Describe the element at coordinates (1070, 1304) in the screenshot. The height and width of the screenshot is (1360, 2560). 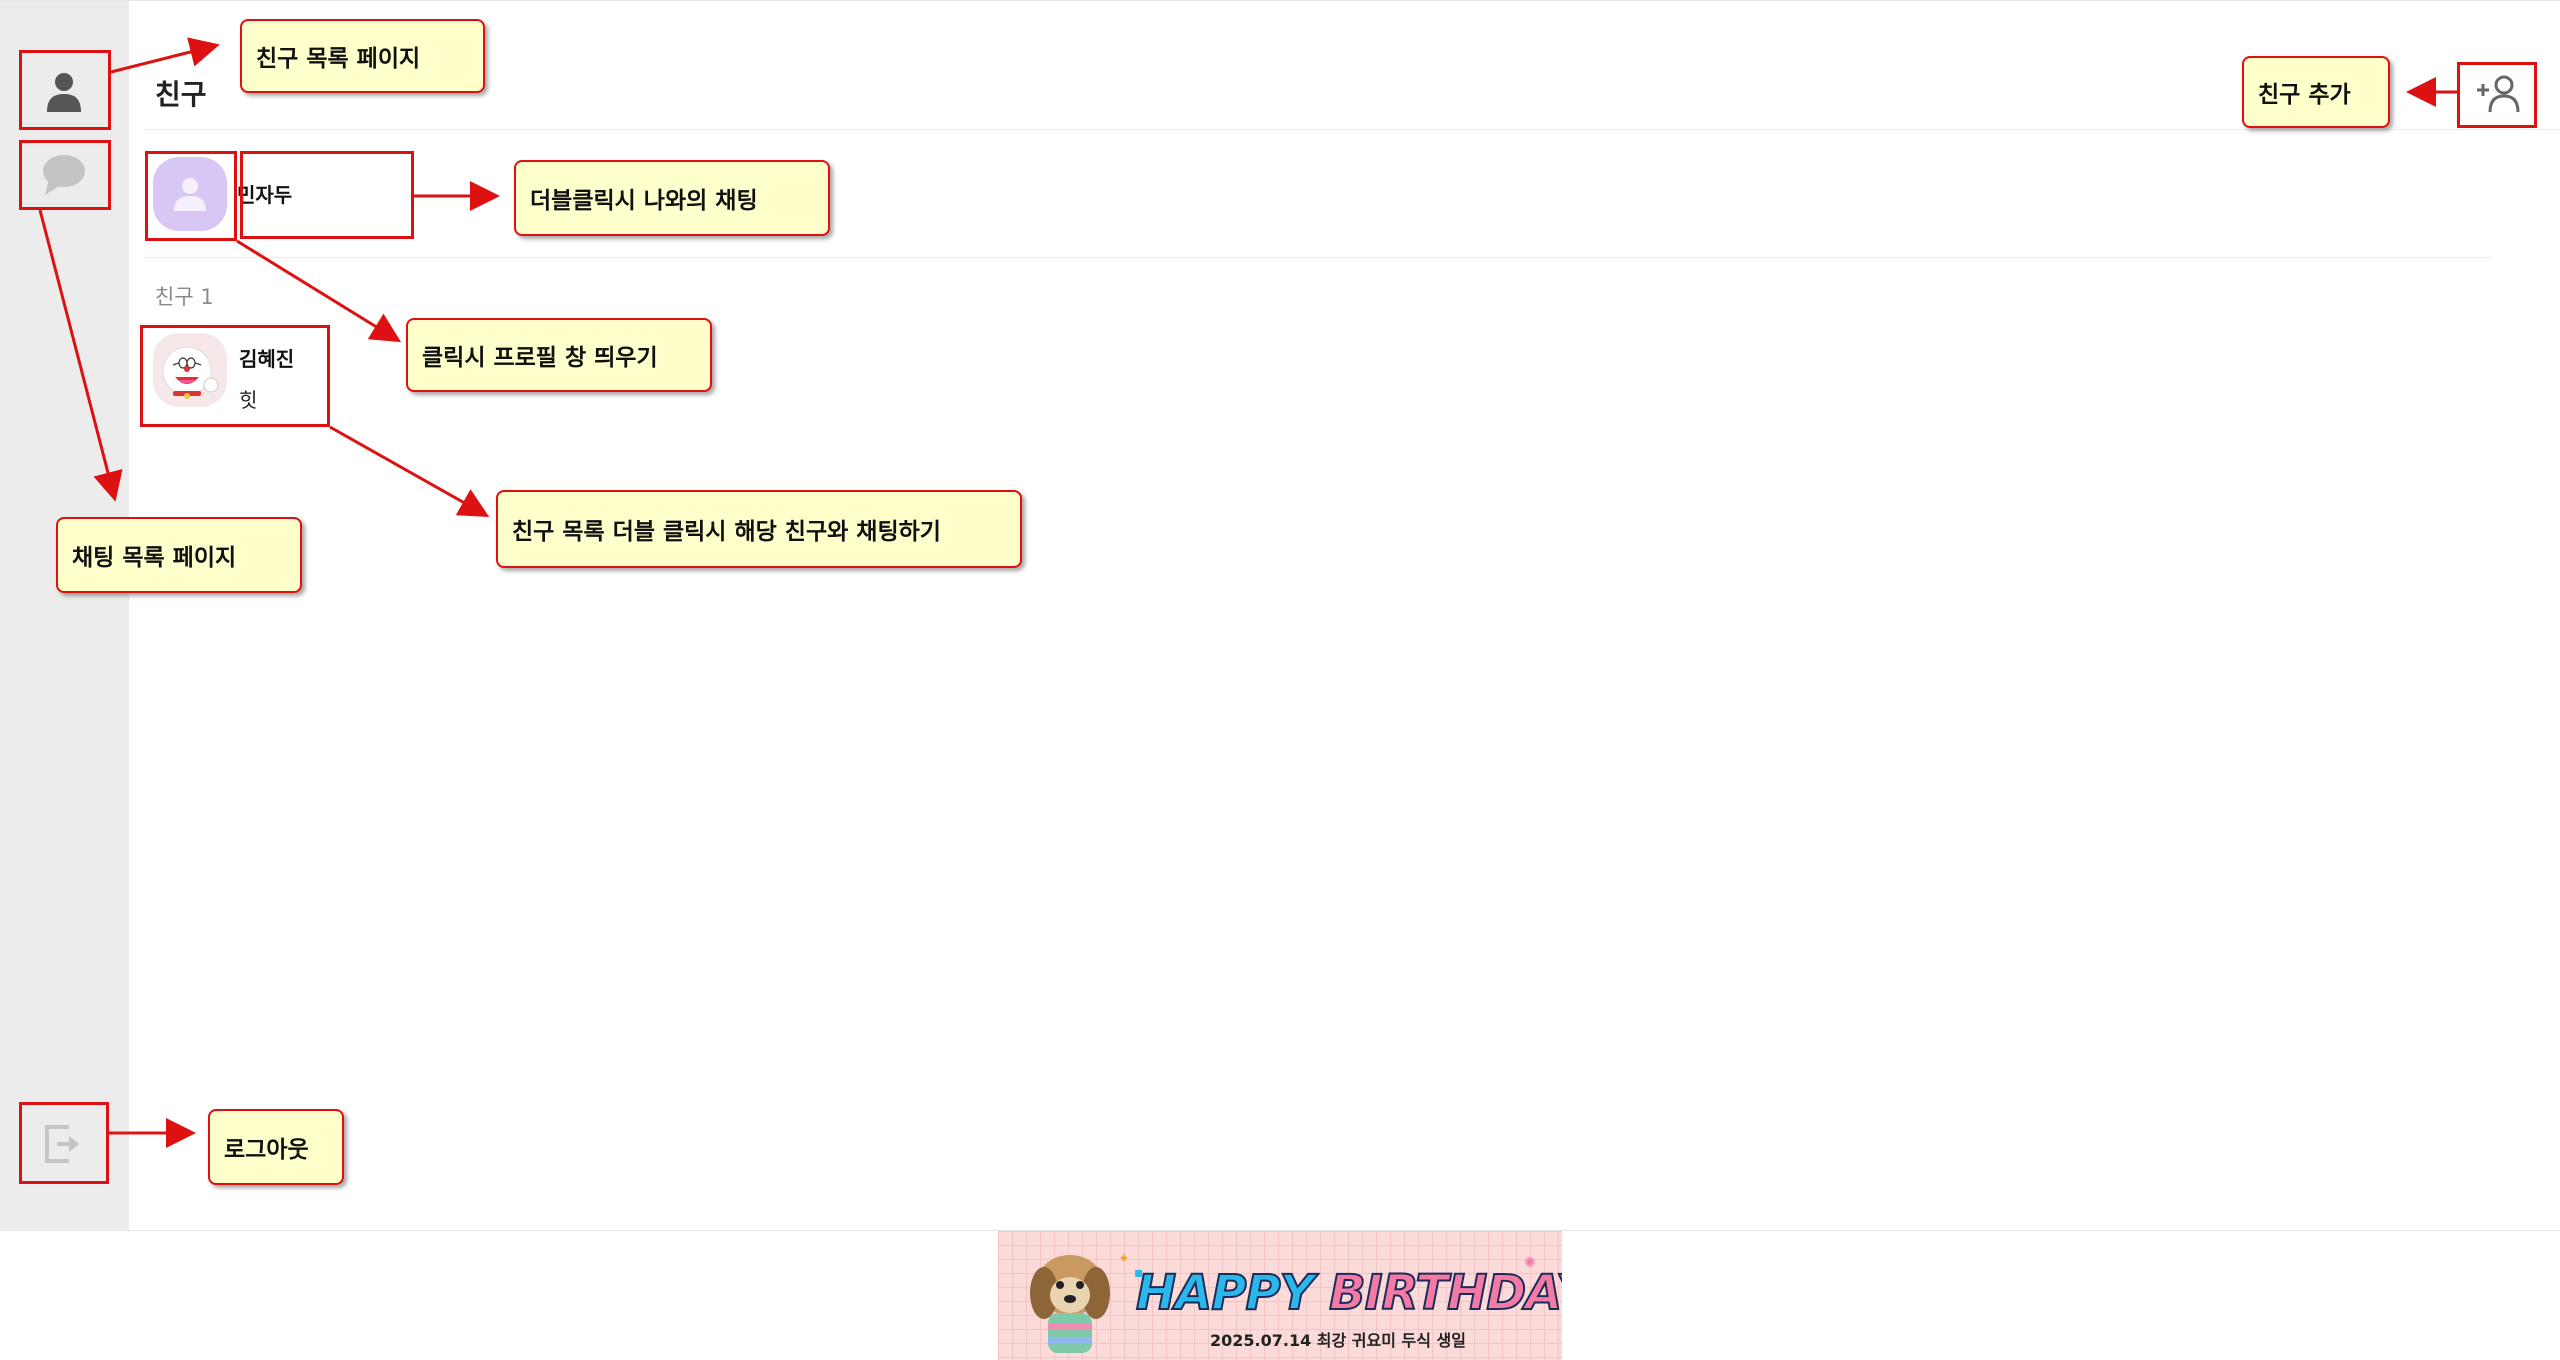
I see `dog-photo-image` at that location.